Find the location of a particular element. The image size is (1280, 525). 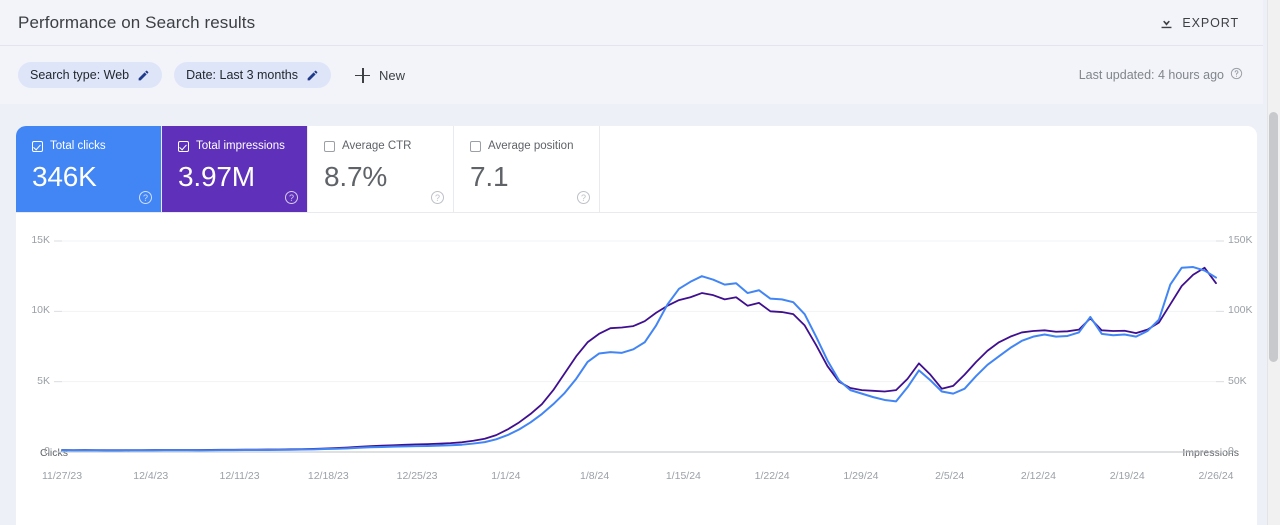

metric-value: 3.97M is located at coordinates (216, 176).